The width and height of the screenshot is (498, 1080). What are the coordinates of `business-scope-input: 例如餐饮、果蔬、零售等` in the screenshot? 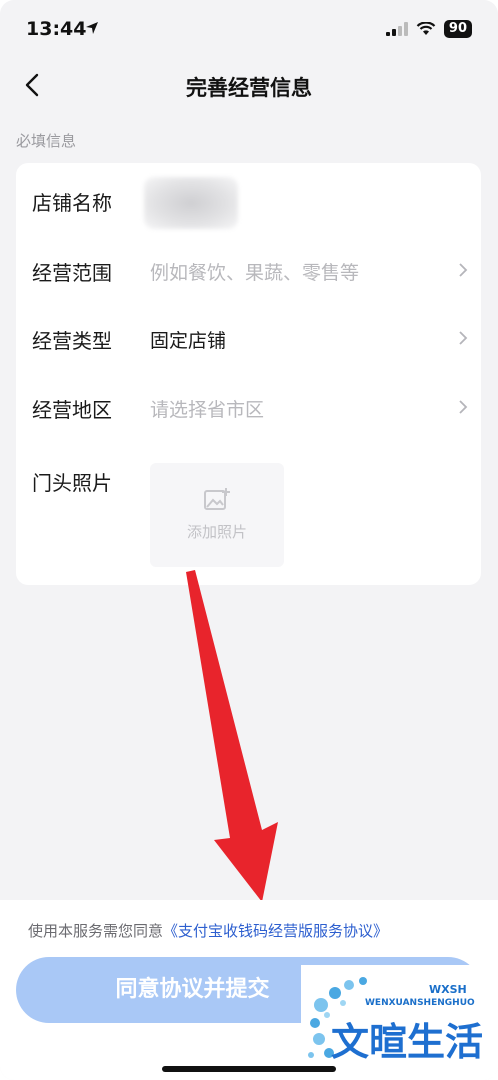 It's located at (254, 271).